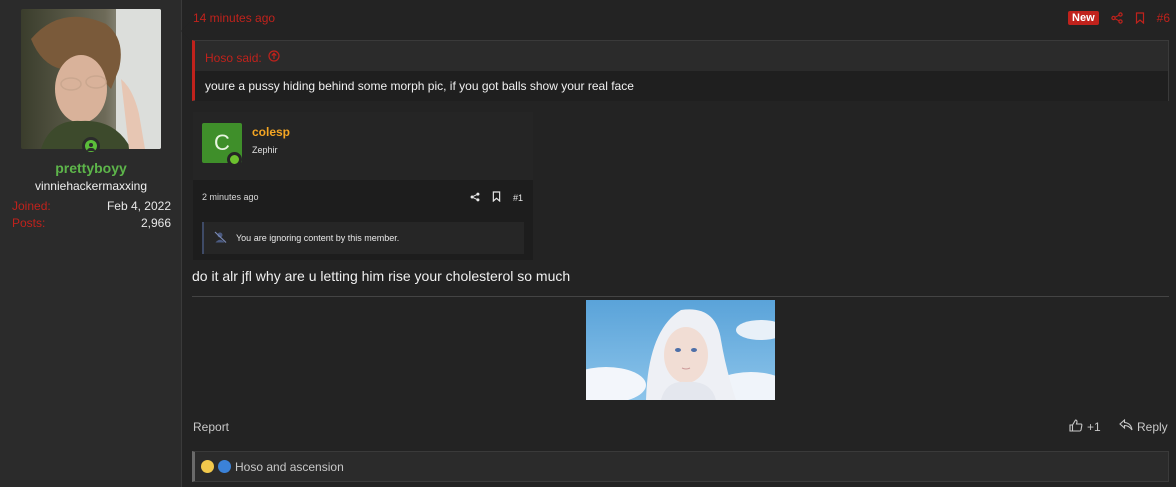 This screenshot has width=1176, height=487. Describe the element at coordinates (211, 427) in the screenshot. I see `report-link: Report` at that location.